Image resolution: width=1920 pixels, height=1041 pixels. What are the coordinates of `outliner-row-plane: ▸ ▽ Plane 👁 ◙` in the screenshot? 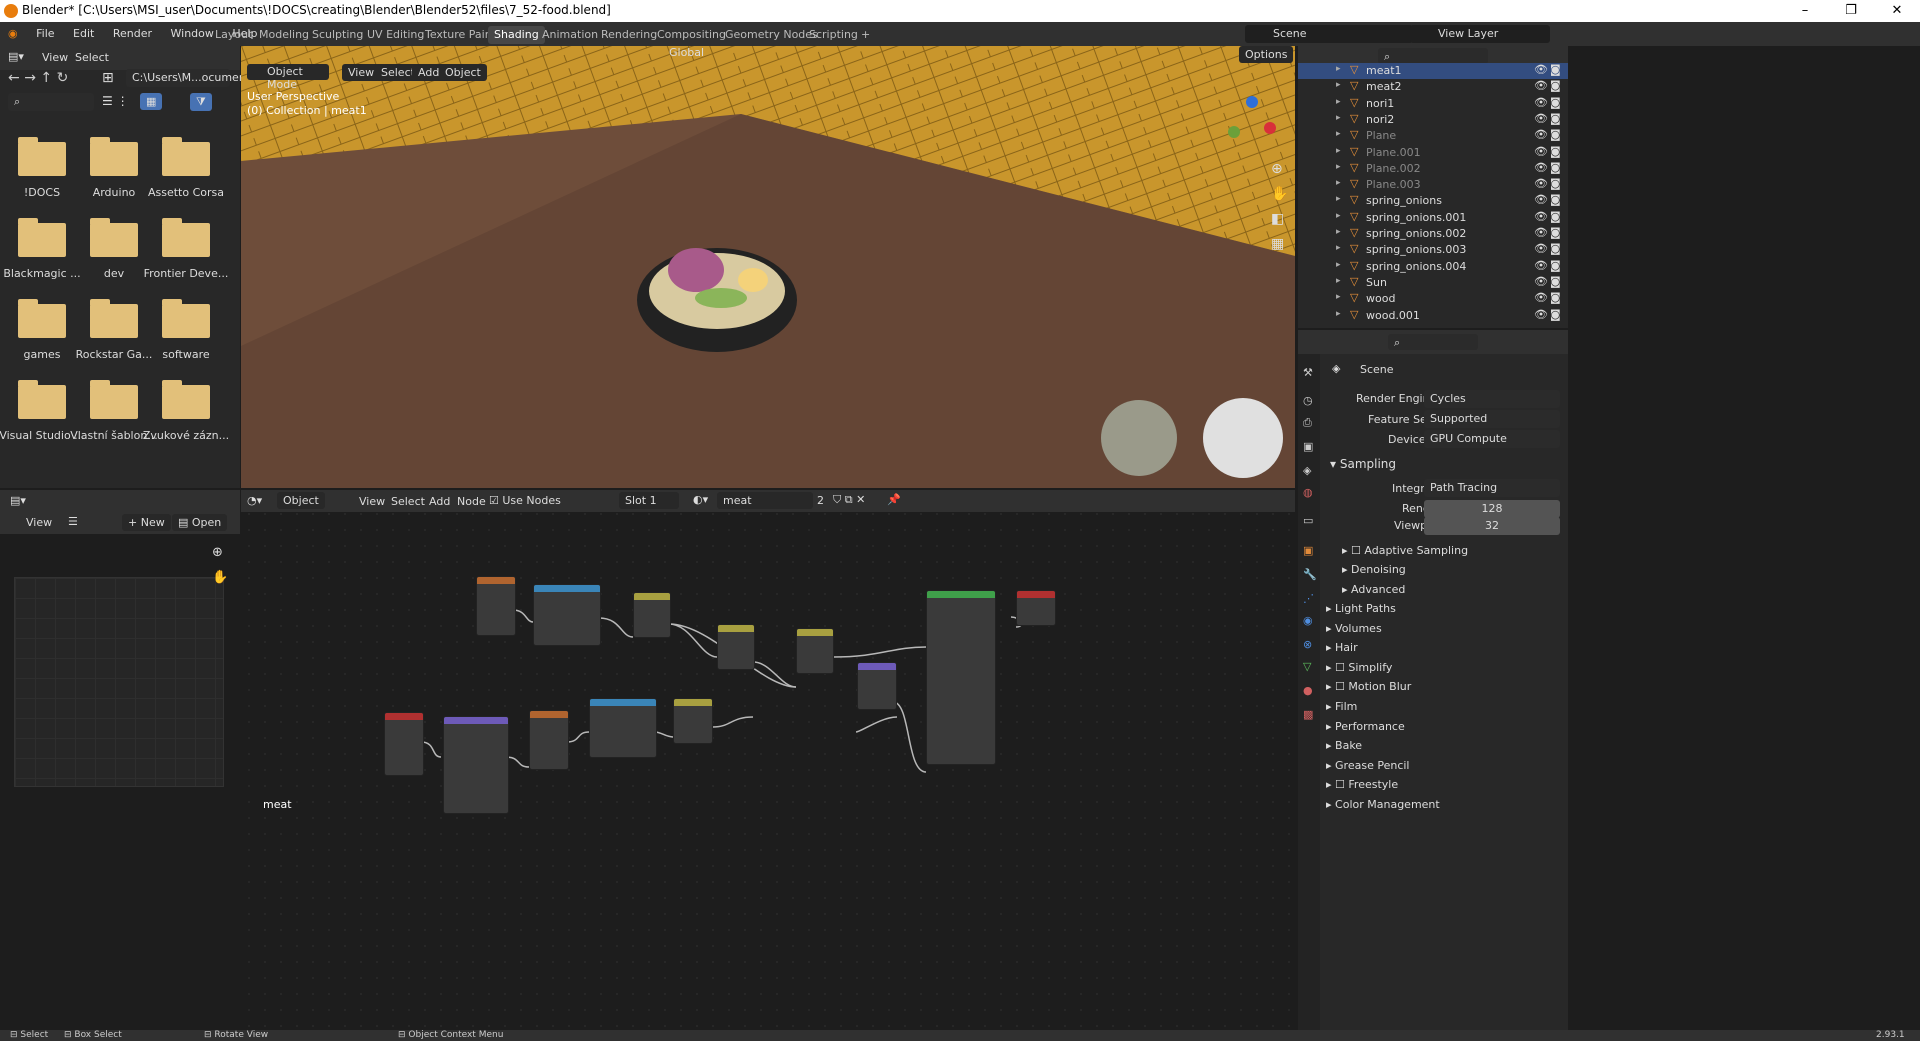 It's located at (1433, 136).